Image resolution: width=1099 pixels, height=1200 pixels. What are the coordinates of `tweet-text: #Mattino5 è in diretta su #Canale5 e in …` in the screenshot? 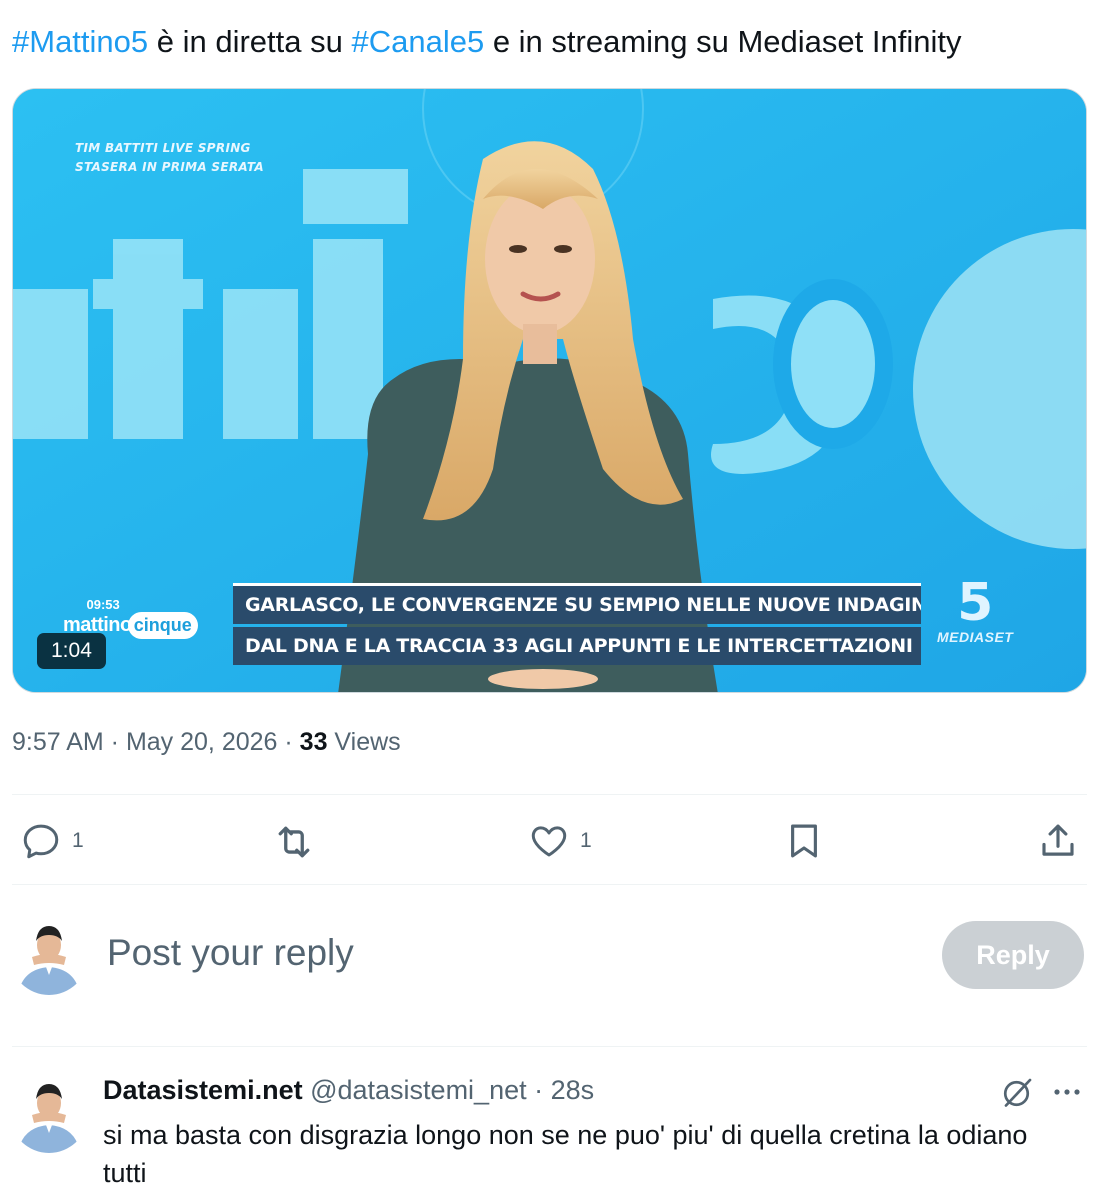 It's located at (552, 42).